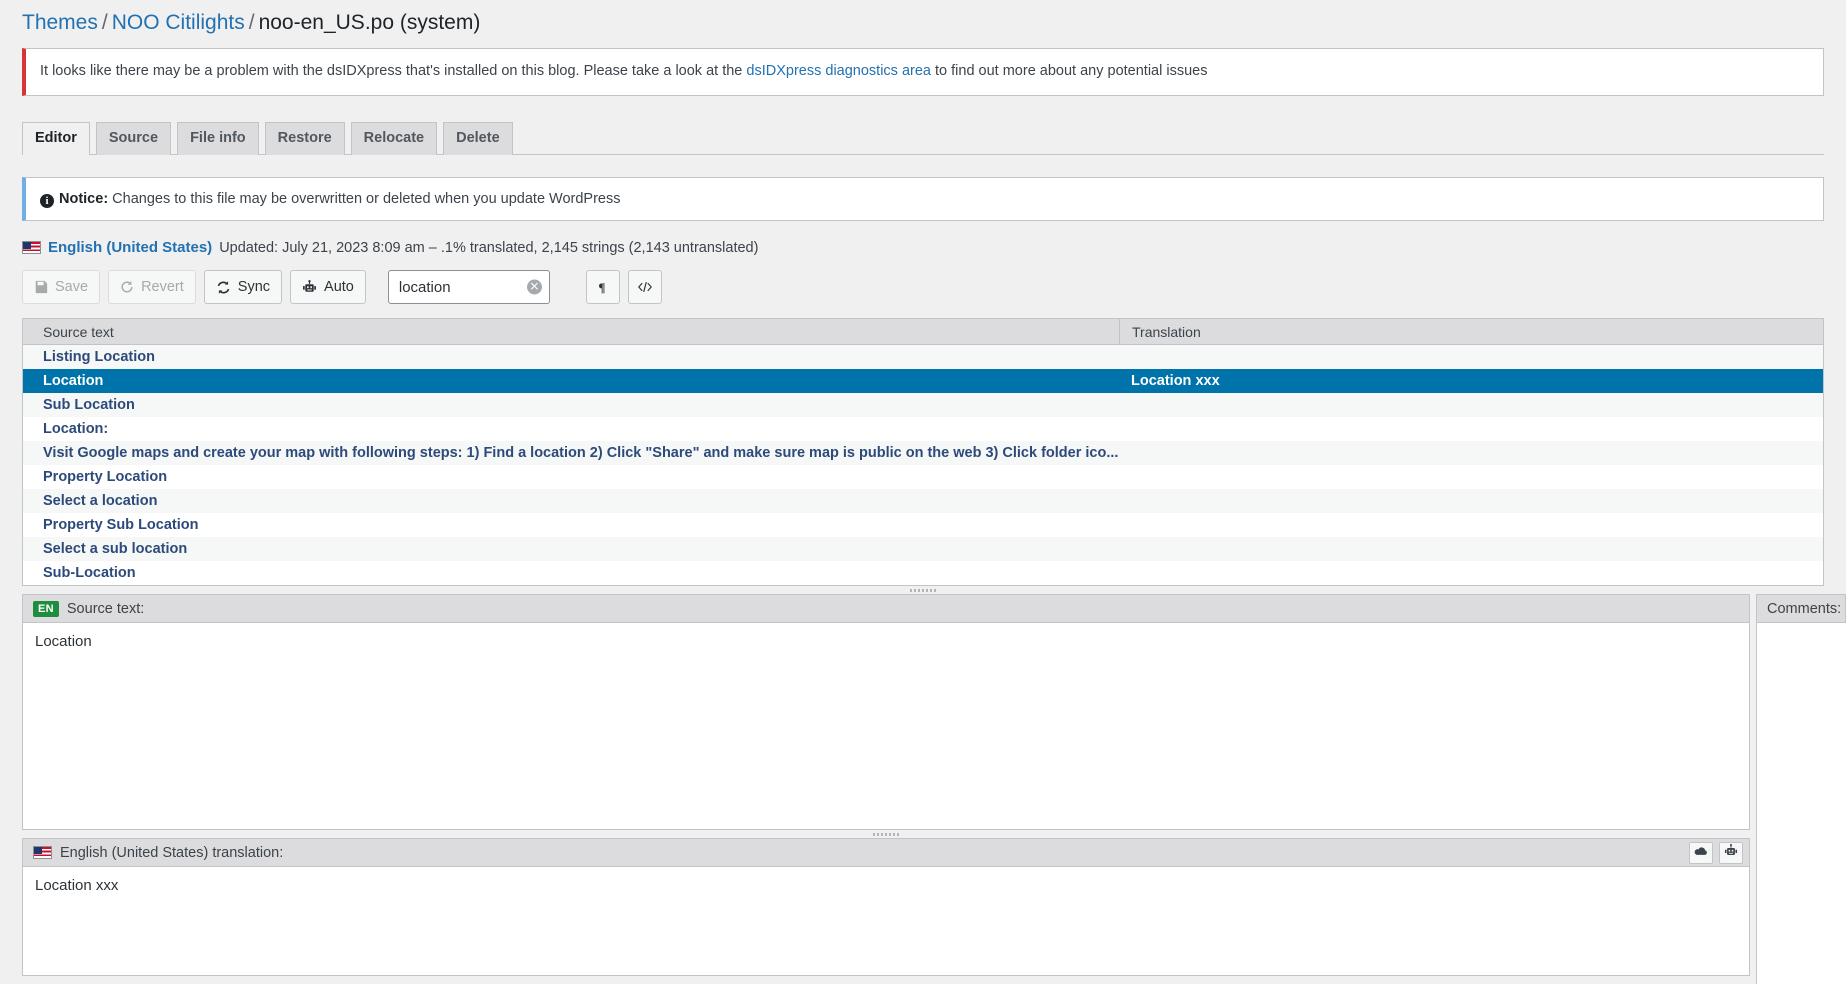 Image resolution: width=1846 pixels, height=984 pixels. I want to click on breadcrumb-link-theme-name: NOO Citilights, so click(178, 22).